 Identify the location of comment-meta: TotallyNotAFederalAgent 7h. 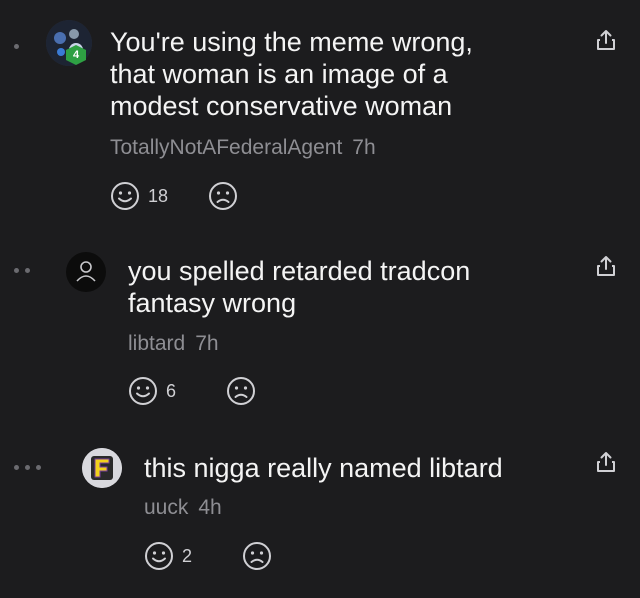
(243, 148).